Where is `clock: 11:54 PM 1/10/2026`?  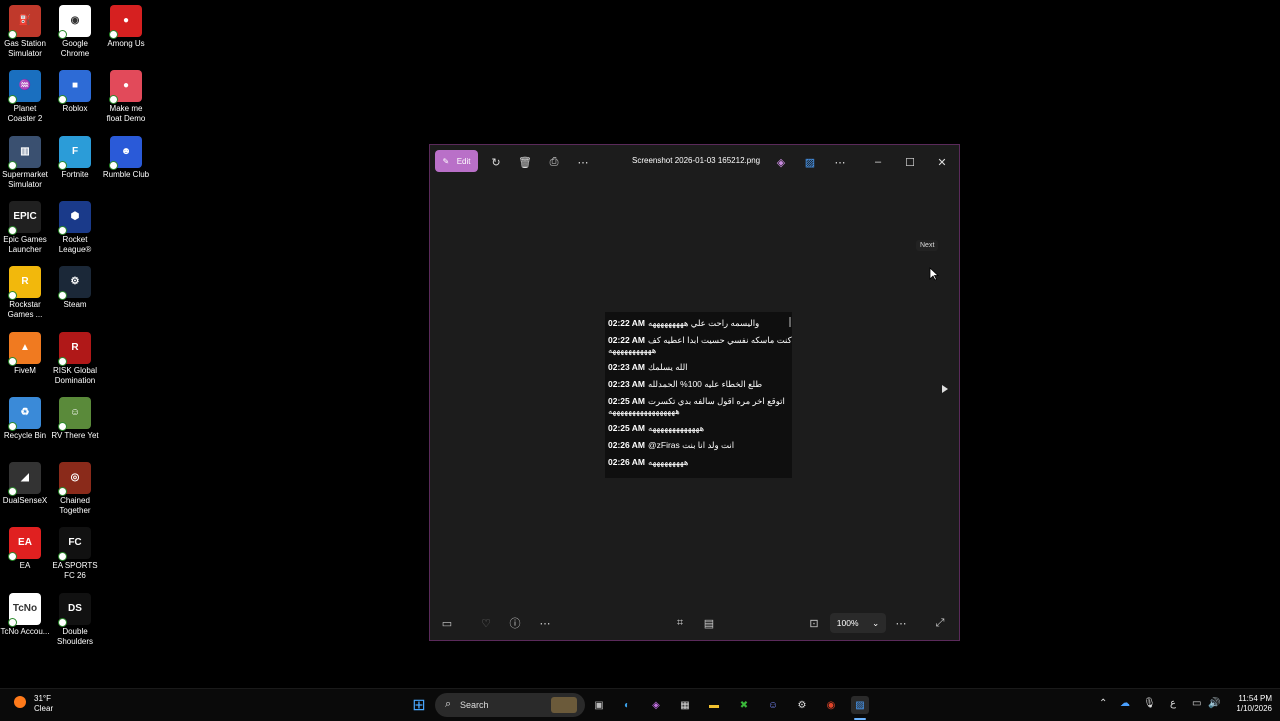 clock: 11:54 PM 1/10/2026 is located at coordinates (1247, 704).